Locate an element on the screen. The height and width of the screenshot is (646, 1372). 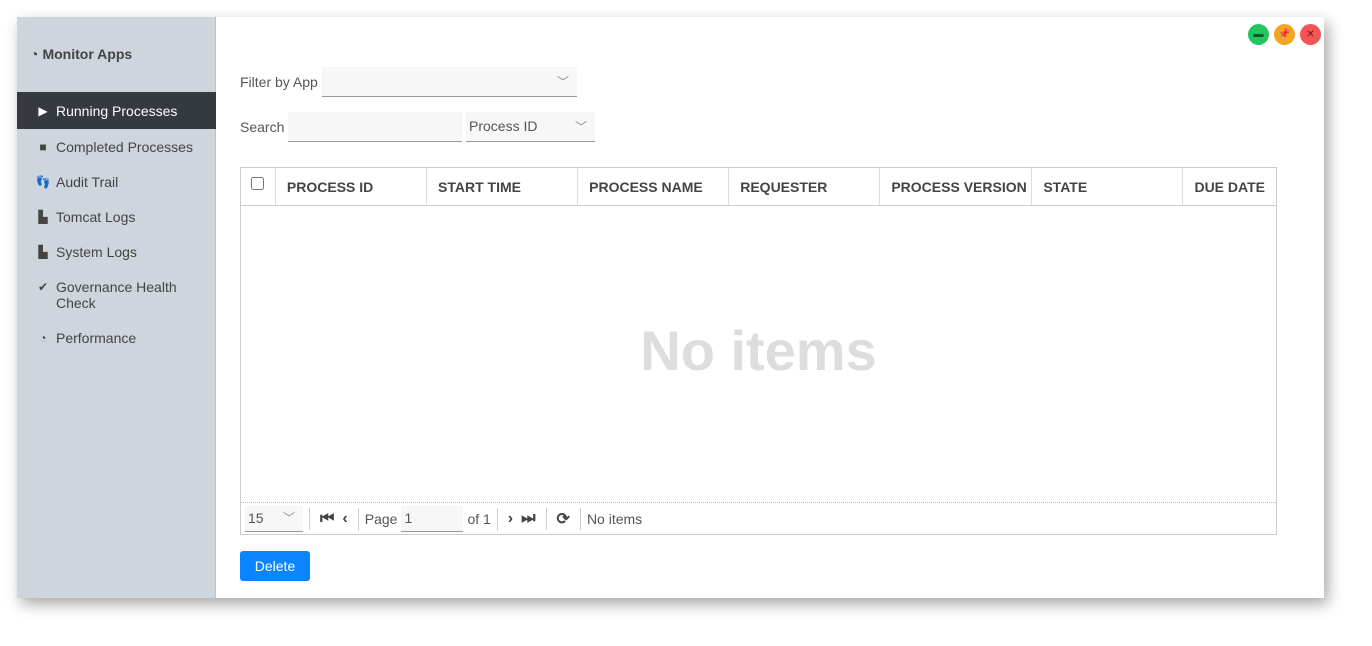
stop-icon: ■ is located at coordinates (43, 147).